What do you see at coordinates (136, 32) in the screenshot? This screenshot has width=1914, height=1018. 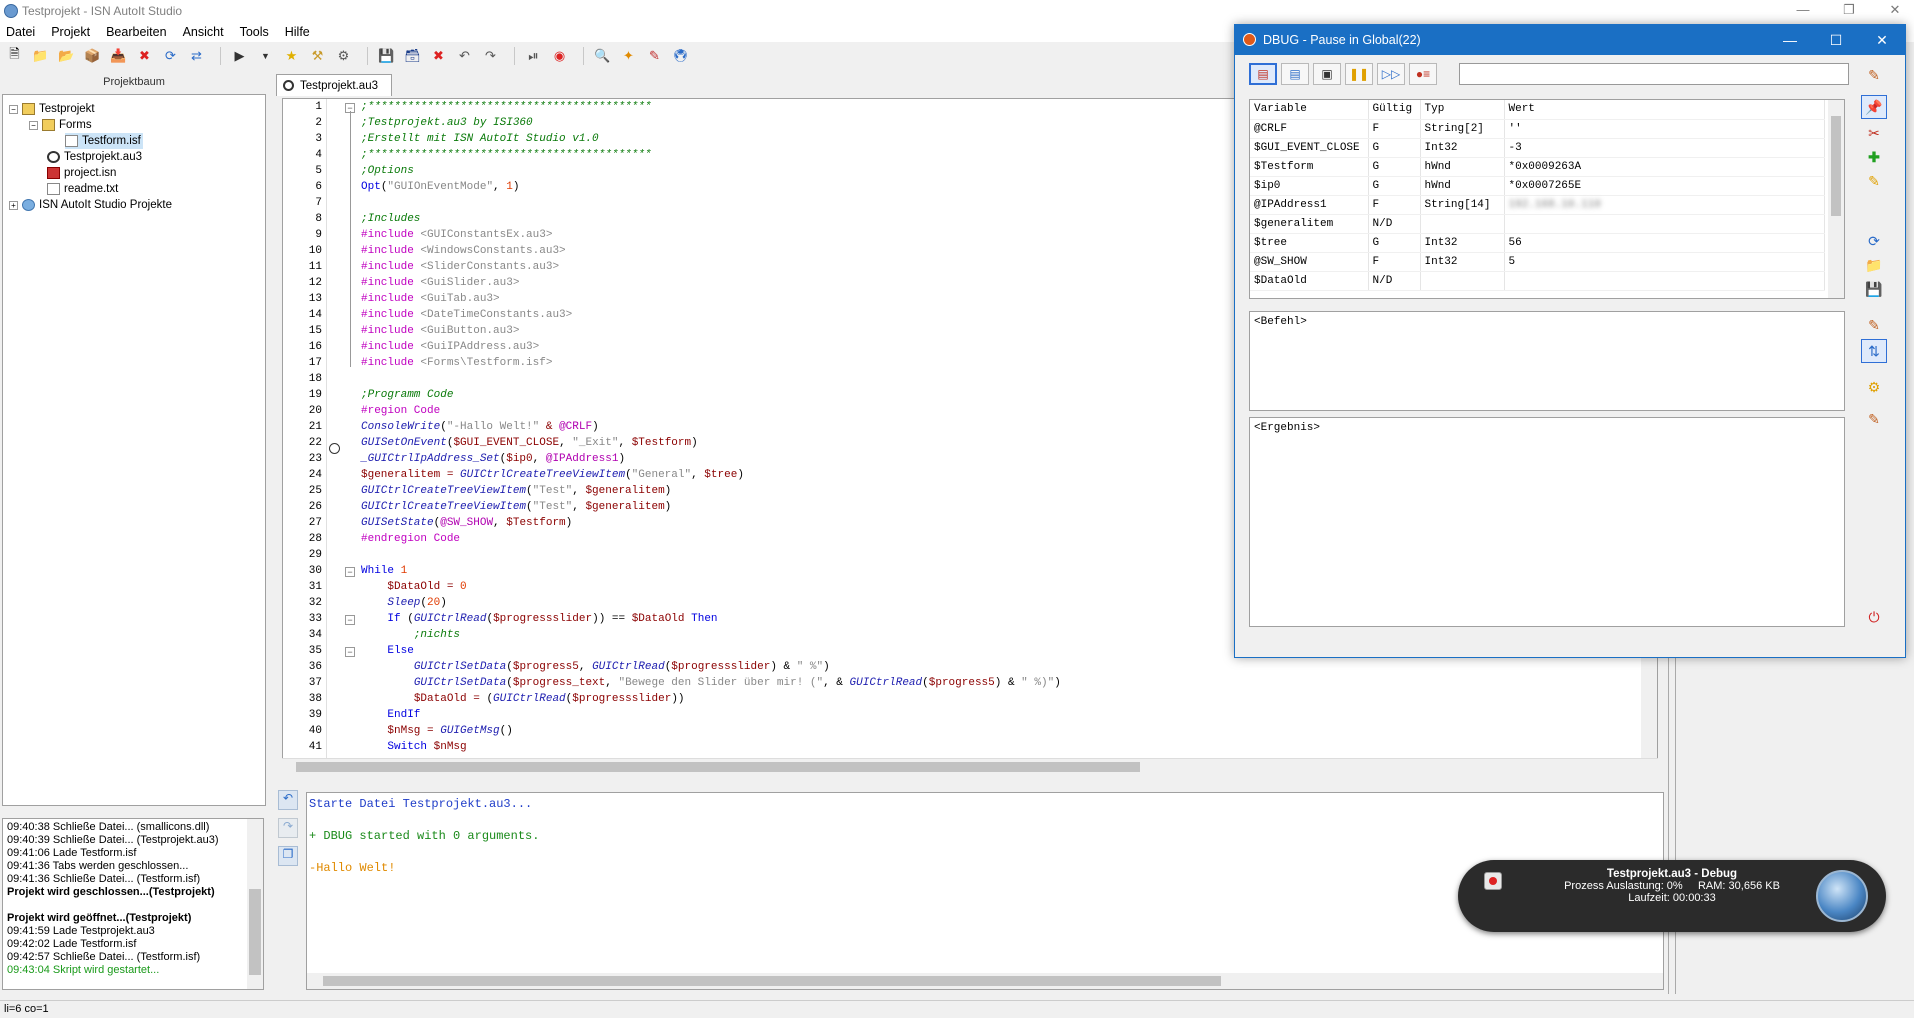 I see `menu-bearbeiten: Bearbeiten` at bounding box center [136, 32].